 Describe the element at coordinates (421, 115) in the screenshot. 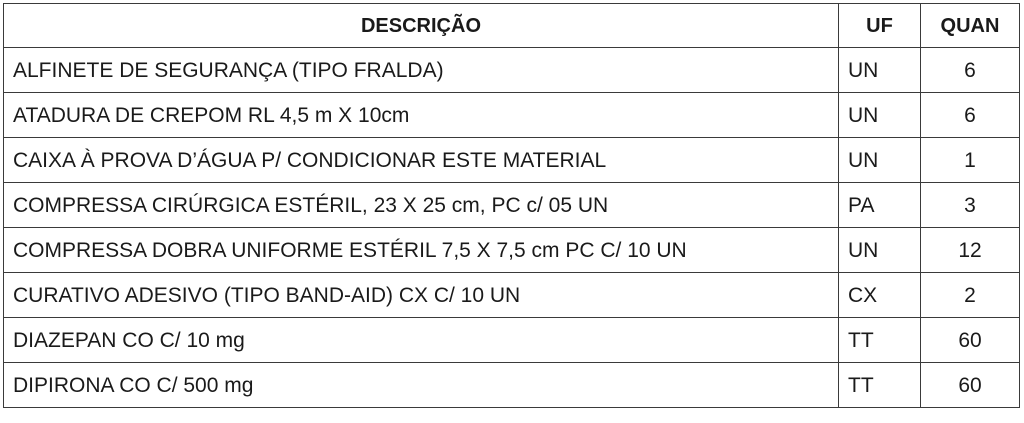

I see `cell-description: ATADURA DE CREPOM RL 4,5 m X 10cm` at that location.